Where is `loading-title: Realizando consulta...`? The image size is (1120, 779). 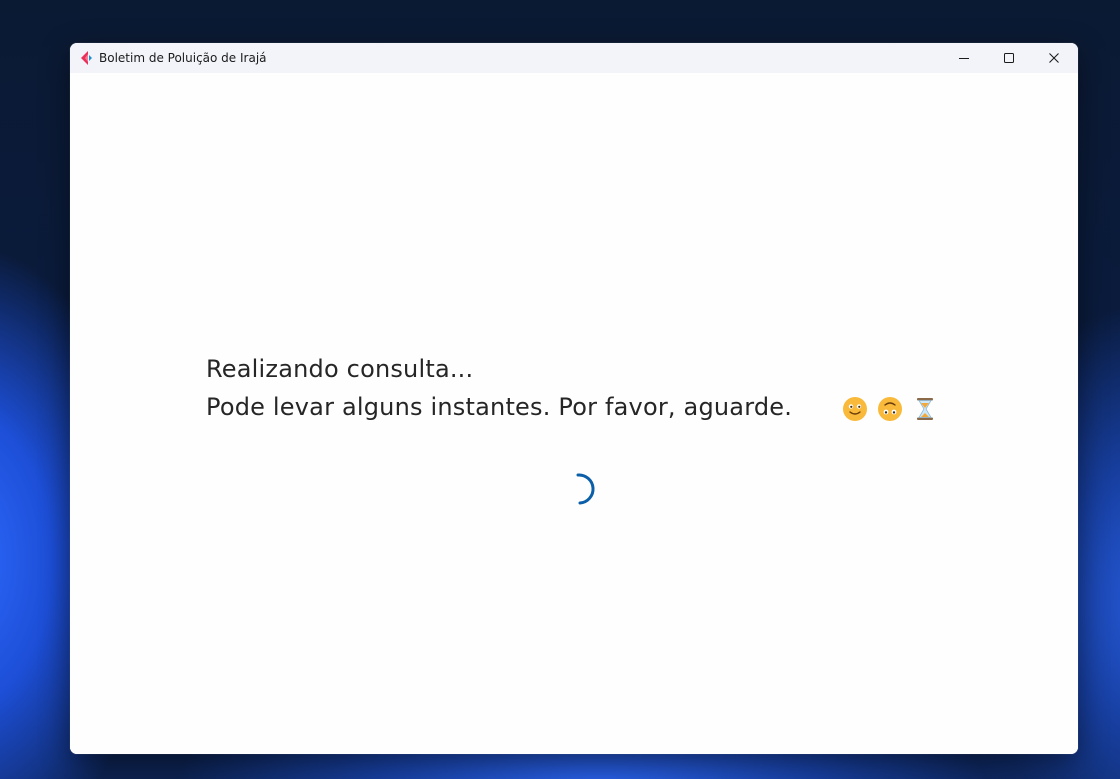 loading-title: Realizando consulta... is located at coordinates (340, 369).